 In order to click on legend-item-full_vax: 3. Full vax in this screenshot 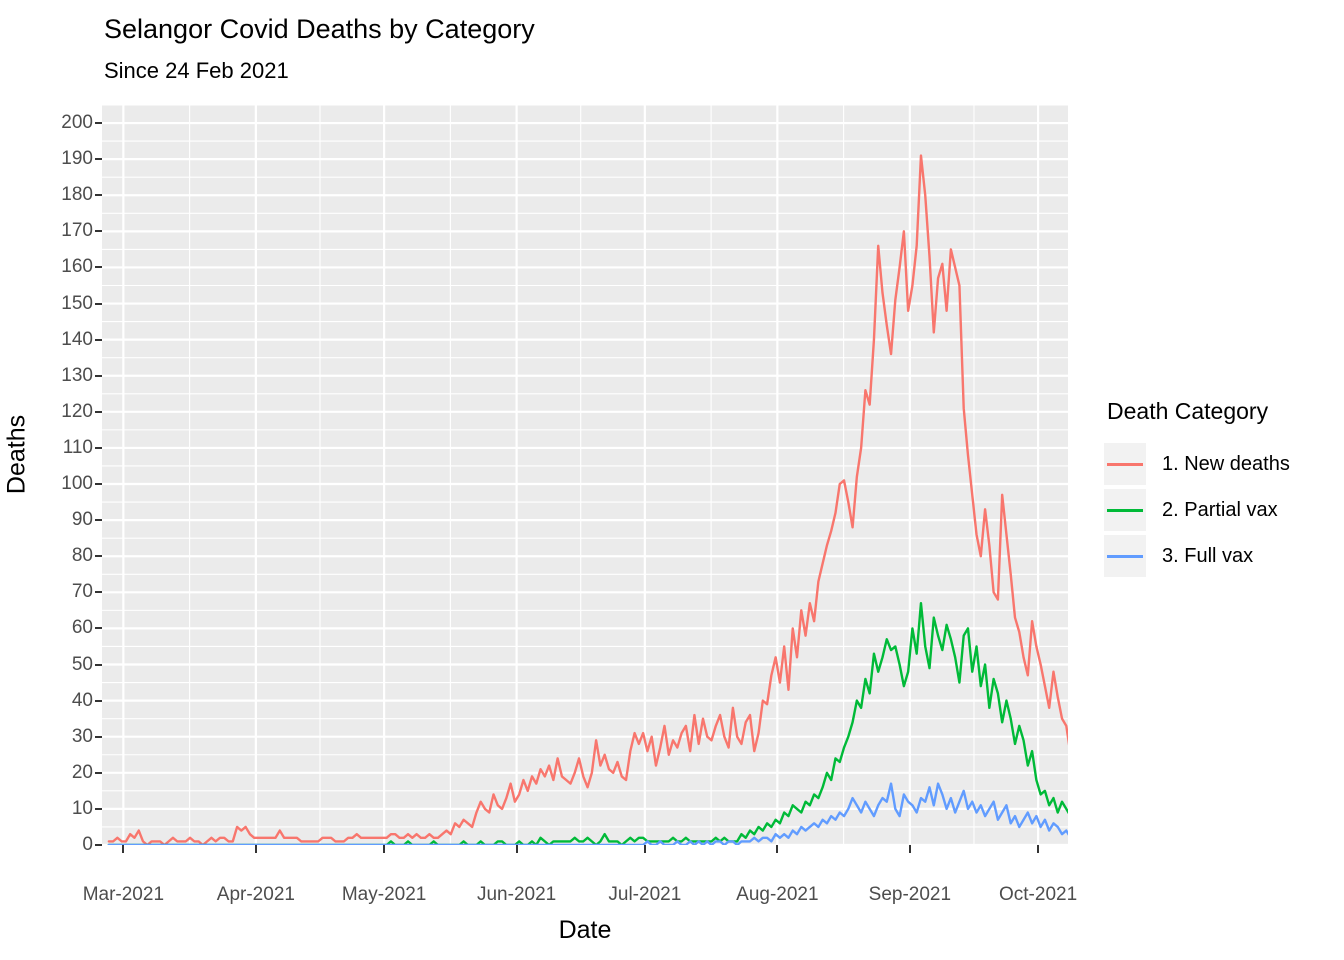, I will do `click(1219, 556)`.